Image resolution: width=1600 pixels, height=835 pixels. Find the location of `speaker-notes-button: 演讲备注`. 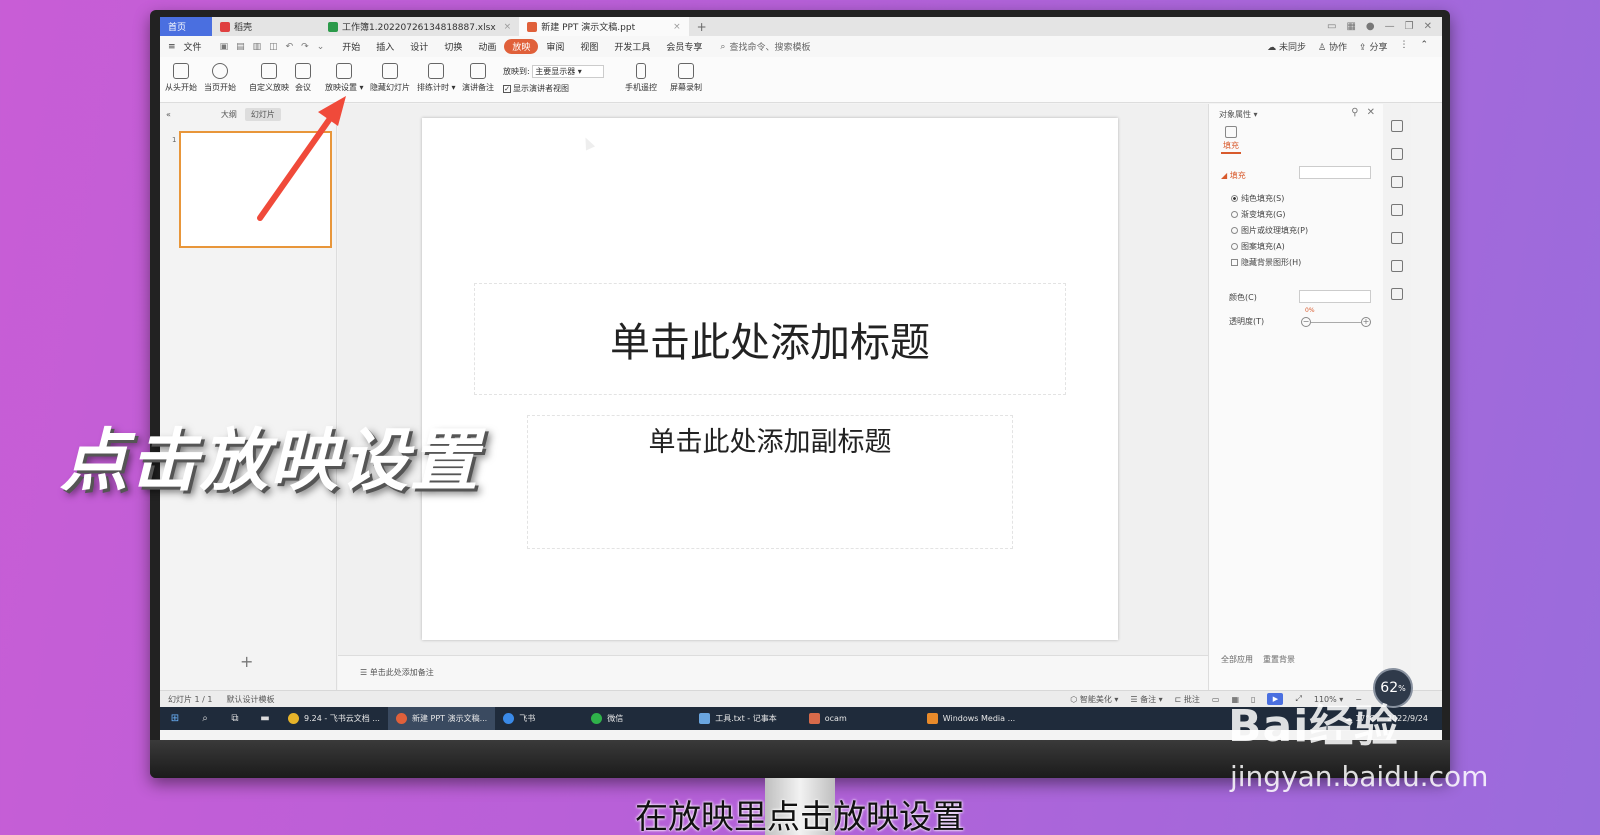

speaker-notes-button: 演讲备注 is located at coordinates (478, 78).